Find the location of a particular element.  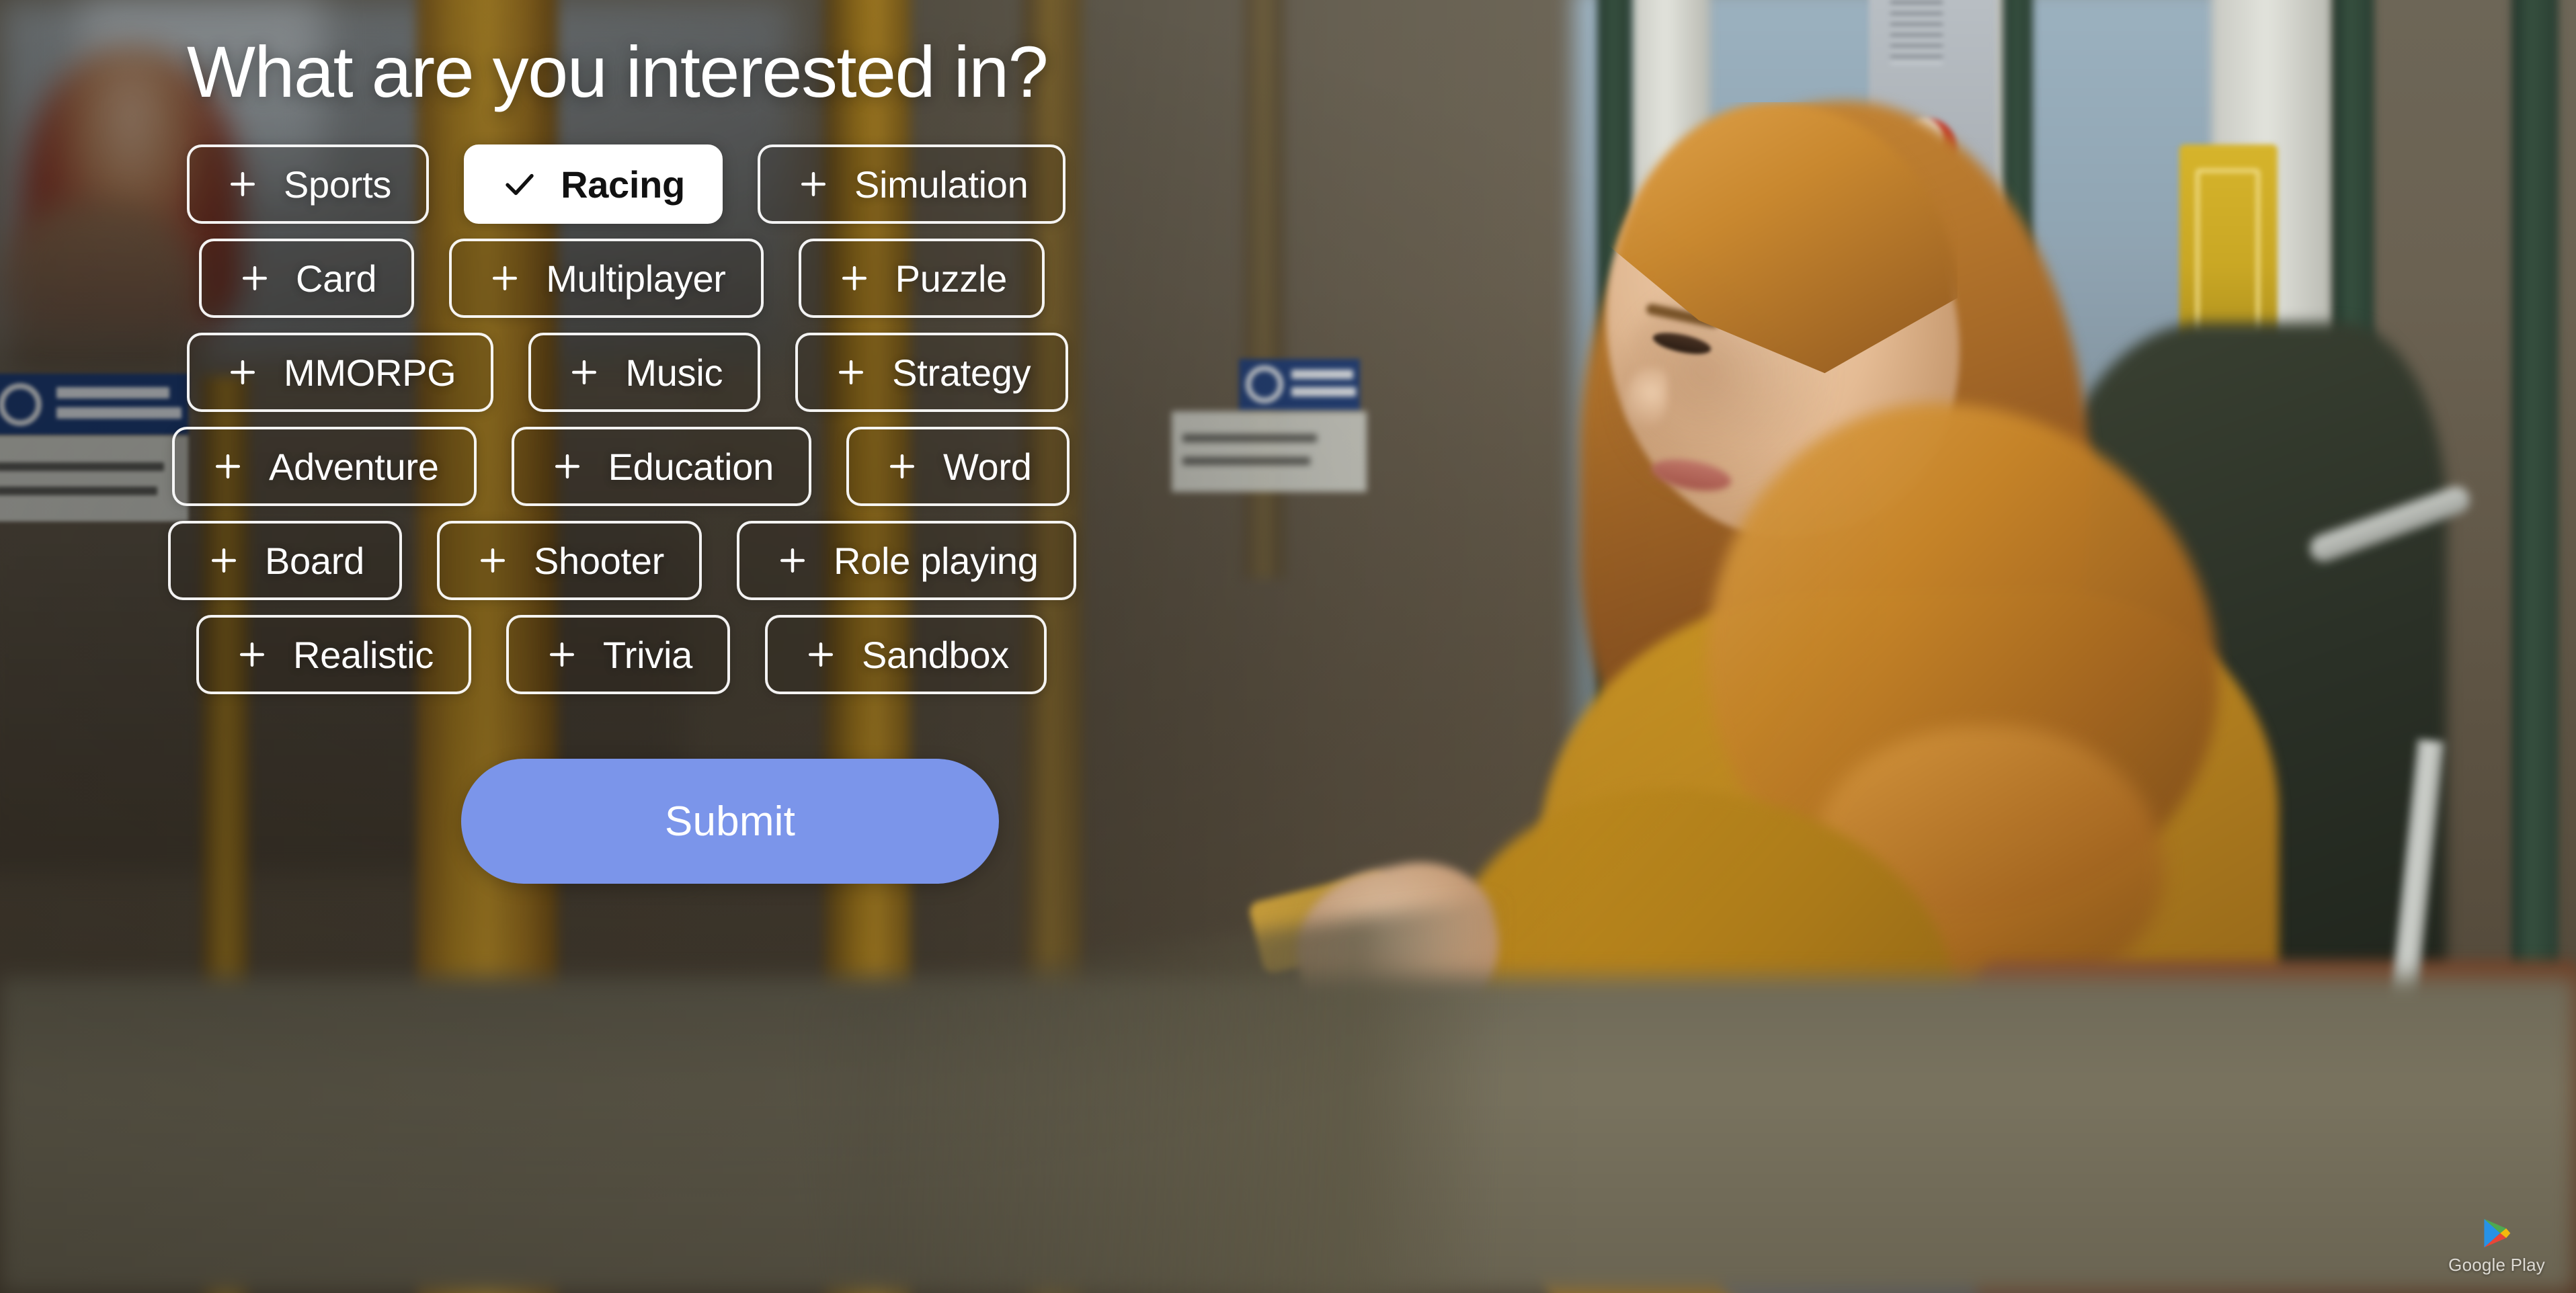

chip-puzzle: Puzzle is located at coordinates (921, 279).